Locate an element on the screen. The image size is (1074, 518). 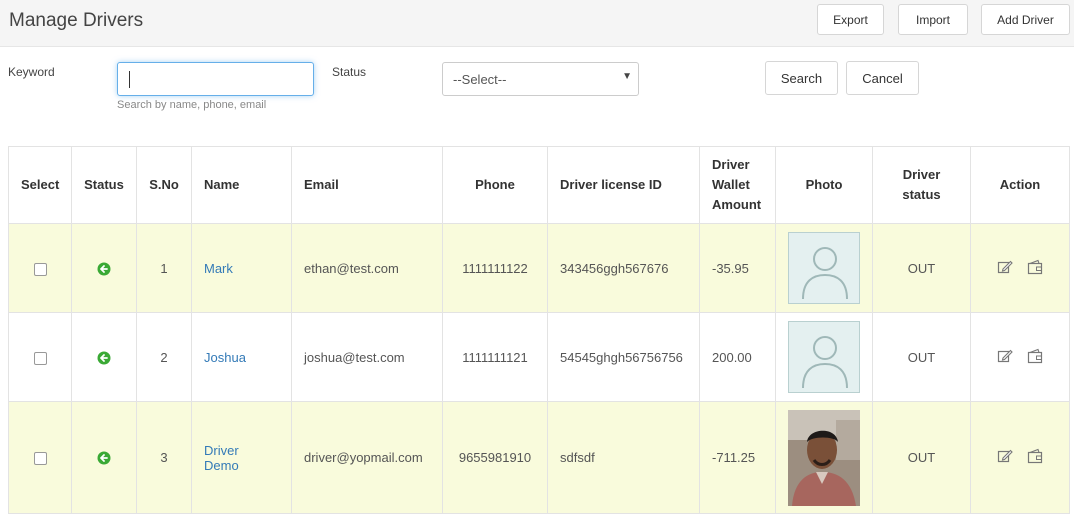
status-label: Status is located at coordinates (349, 72).